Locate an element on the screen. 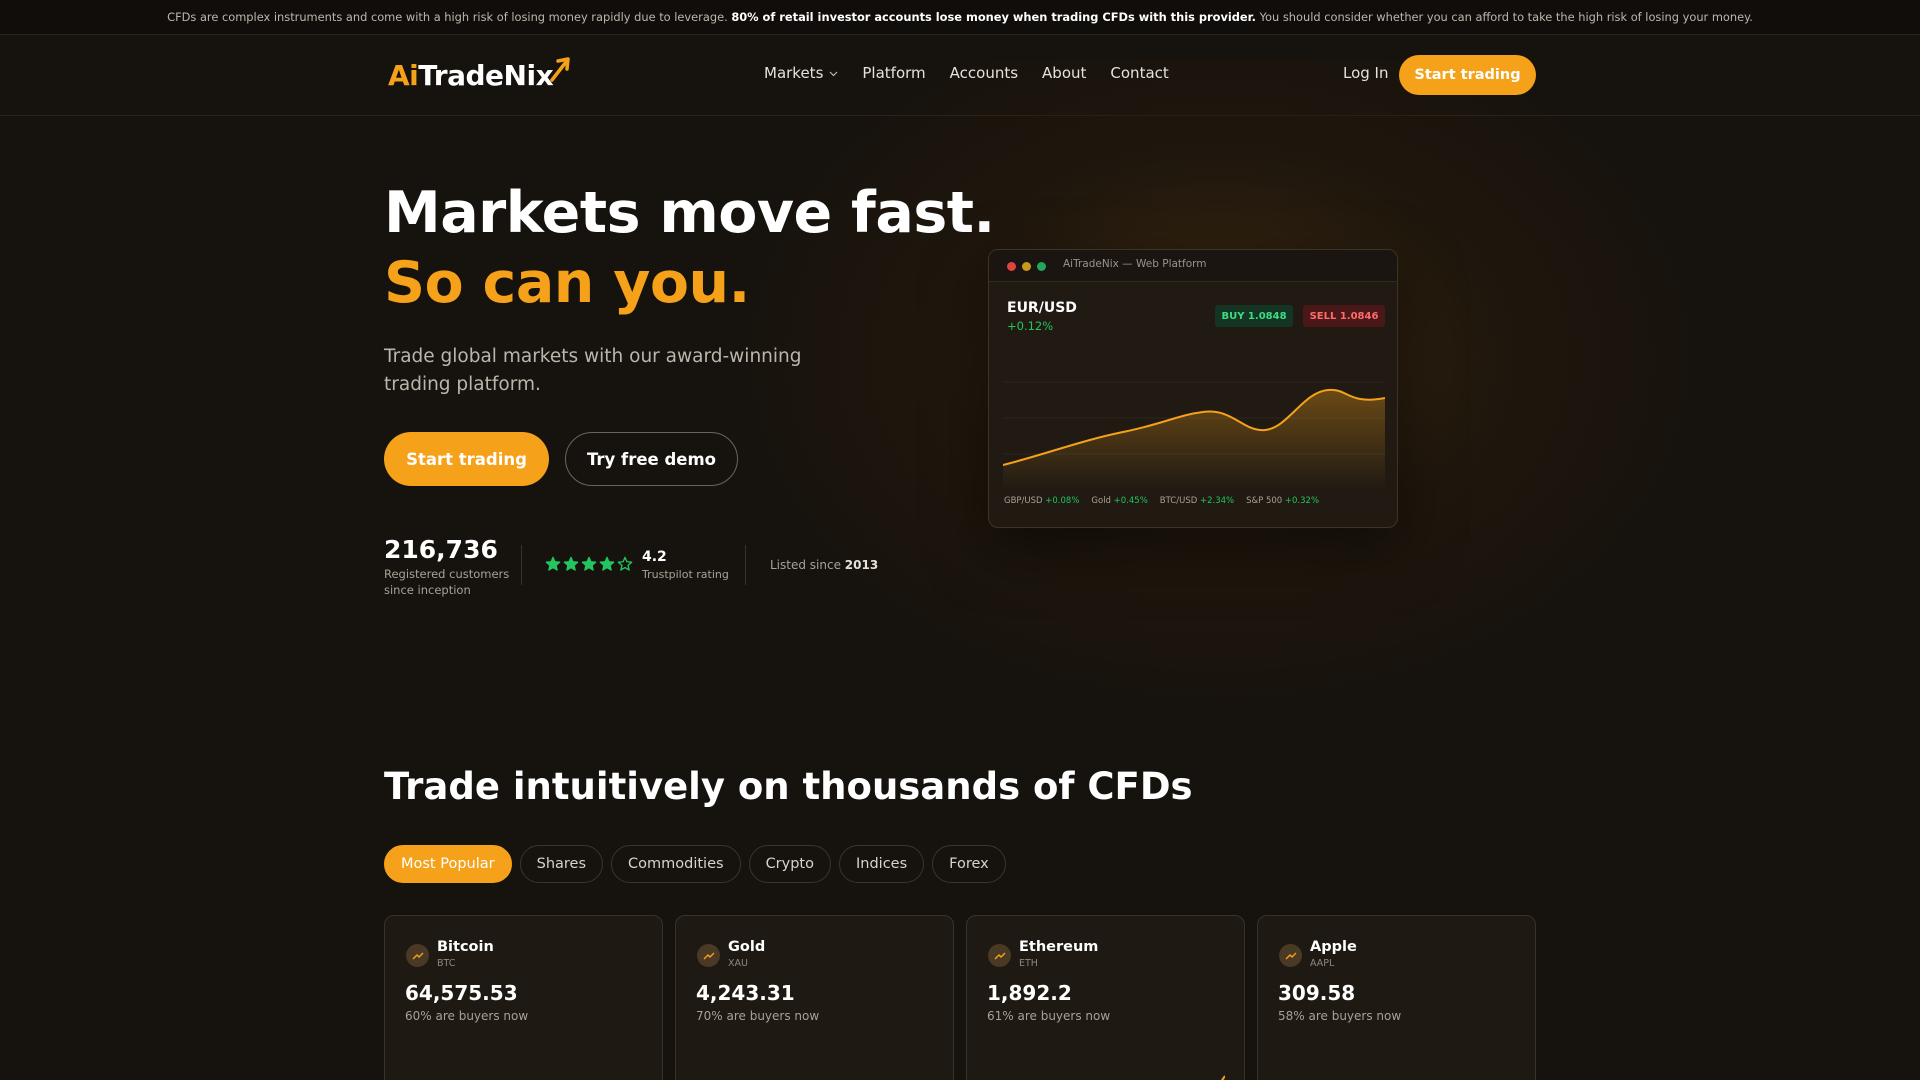  listed-since-label: Listed since is located at coordinates (807, 565).